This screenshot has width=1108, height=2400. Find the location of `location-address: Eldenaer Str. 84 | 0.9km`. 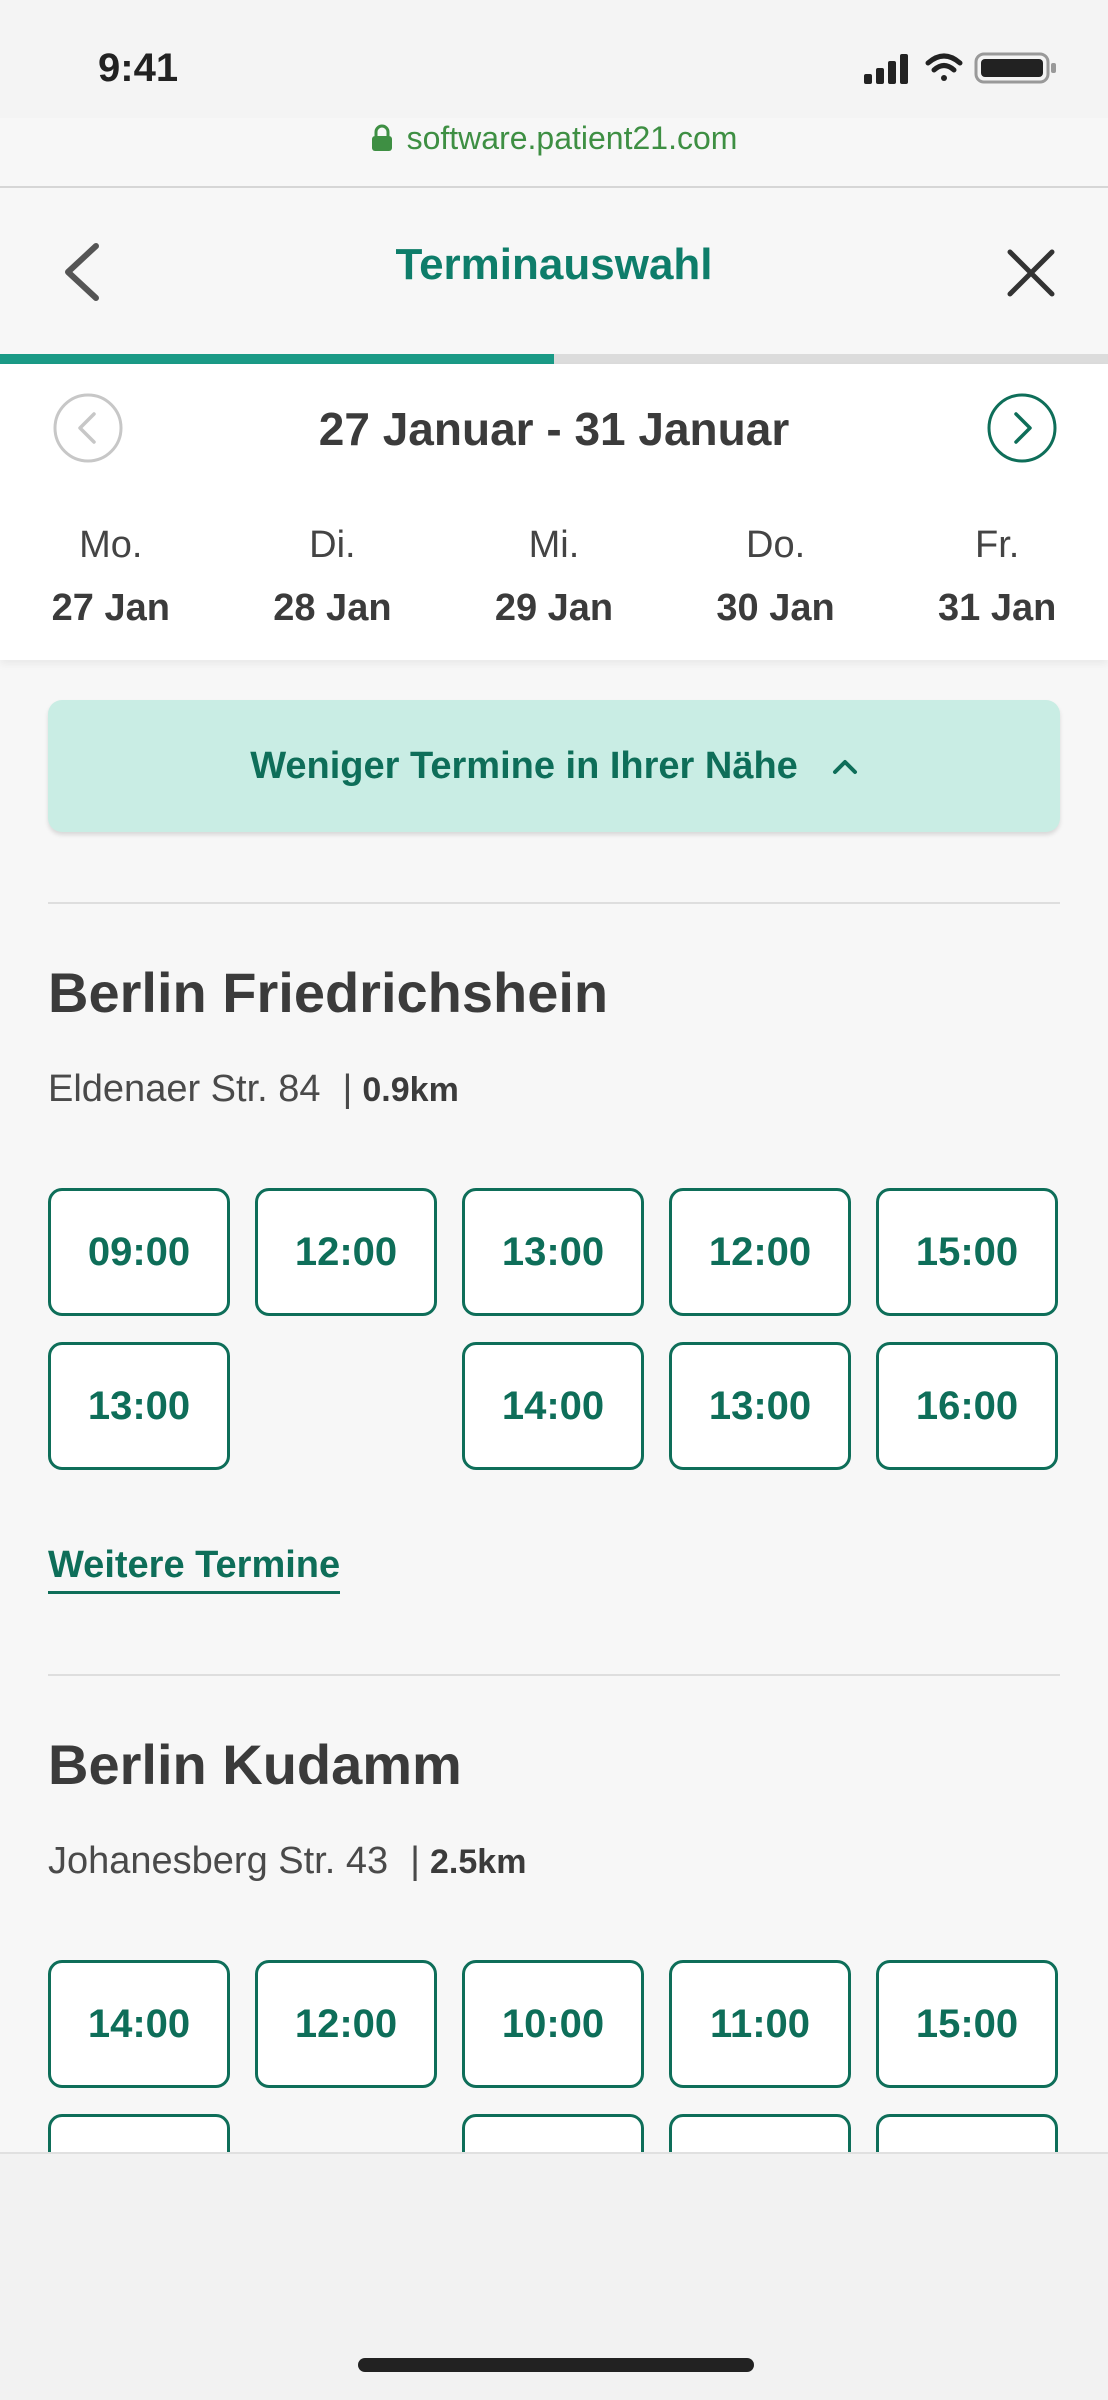

location-address: Eldenaer Str. 84 | 0.9km is located at coordinates (253, 1089).